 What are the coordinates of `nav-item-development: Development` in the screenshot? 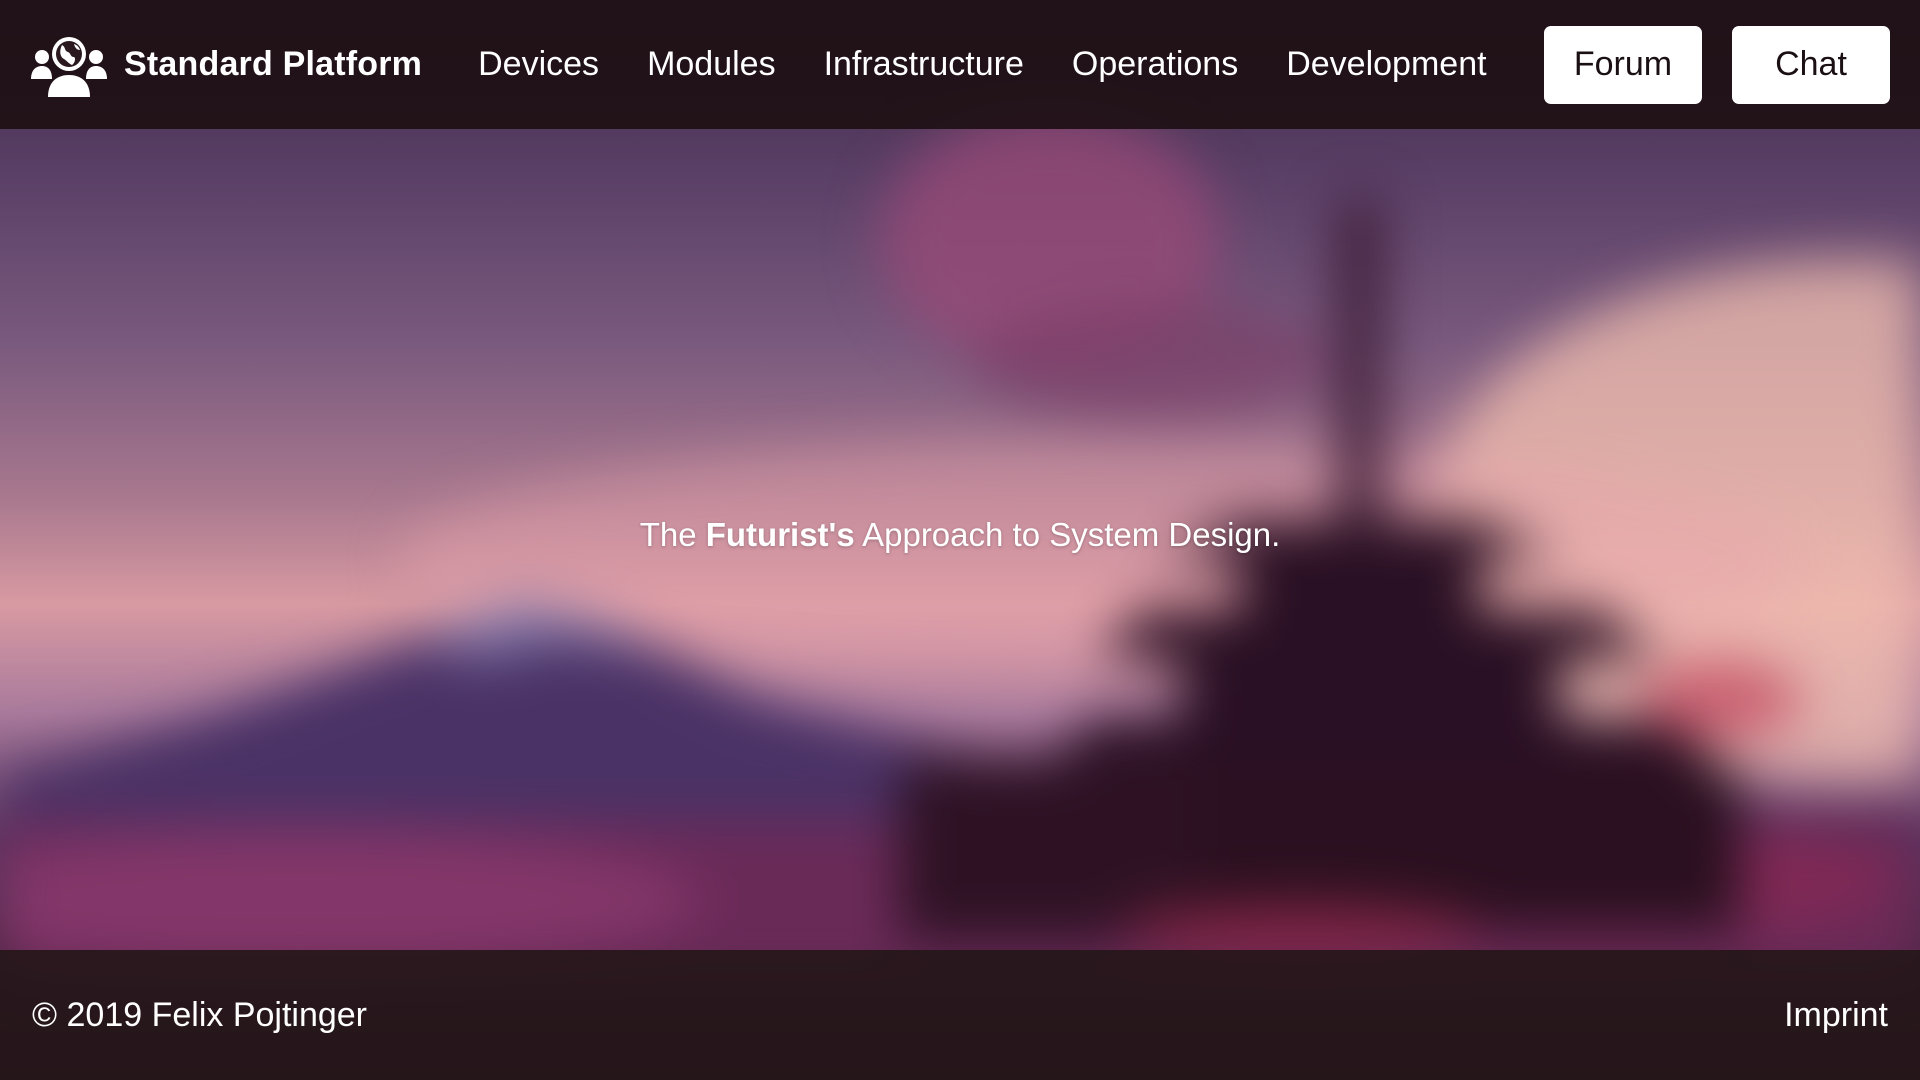 It's located at (1386, 64).